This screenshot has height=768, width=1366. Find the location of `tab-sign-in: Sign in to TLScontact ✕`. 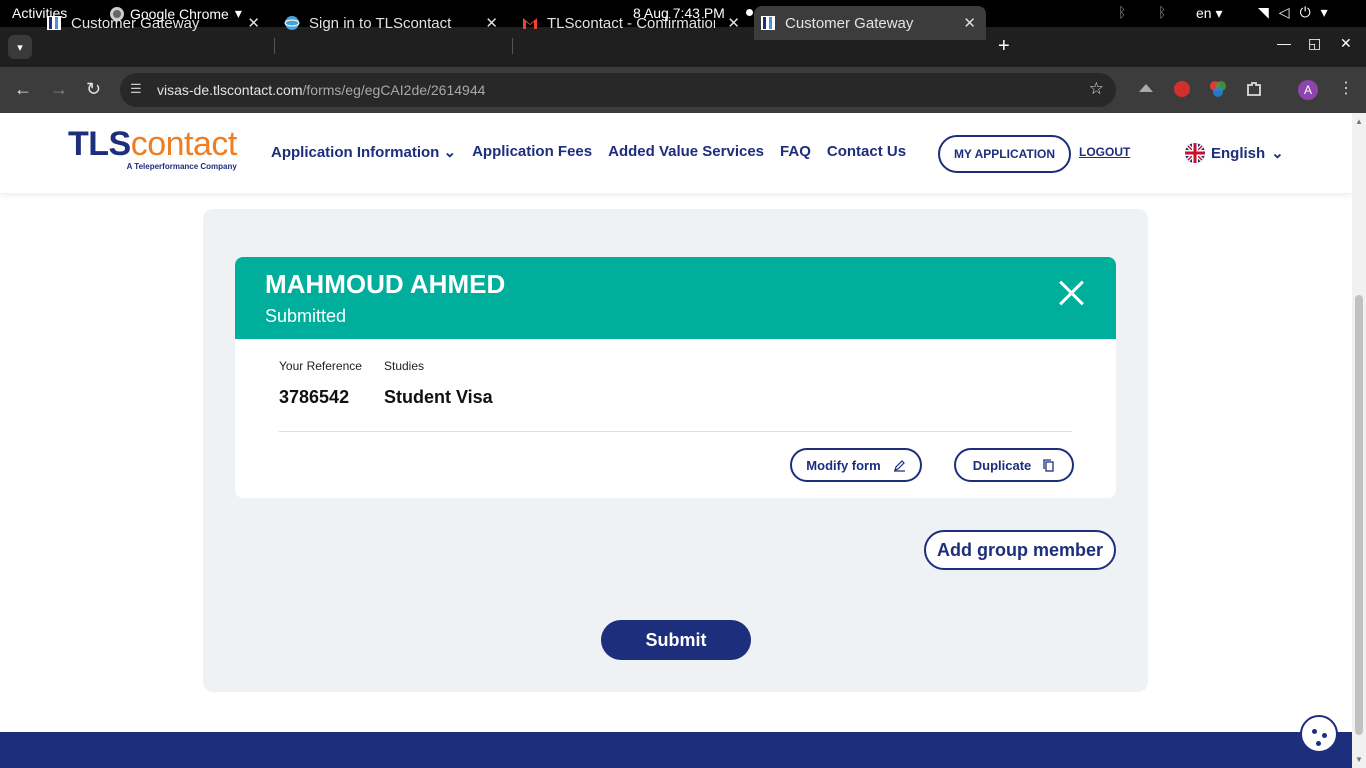

tab-sign-in: Sign in to TLScontact ✕ is located at coordinates (393, 23).